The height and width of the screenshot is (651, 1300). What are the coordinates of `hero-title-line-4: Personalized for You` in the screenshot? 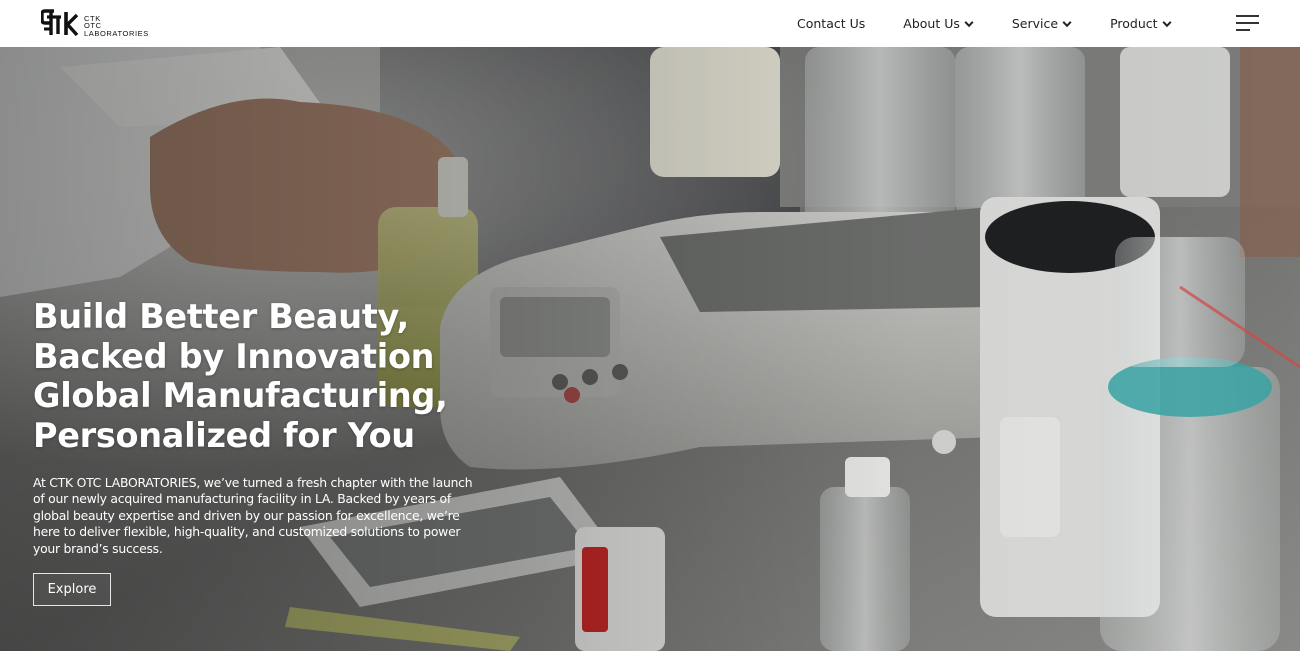 It's located at (224, 435).